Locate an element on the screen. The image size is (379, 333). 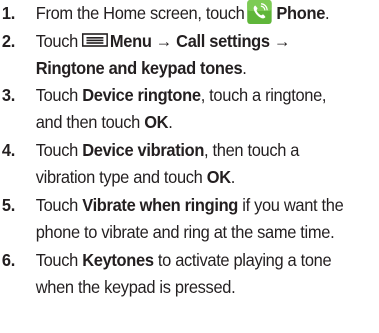
phone-label: Phone is located at coordinates (301, 13).